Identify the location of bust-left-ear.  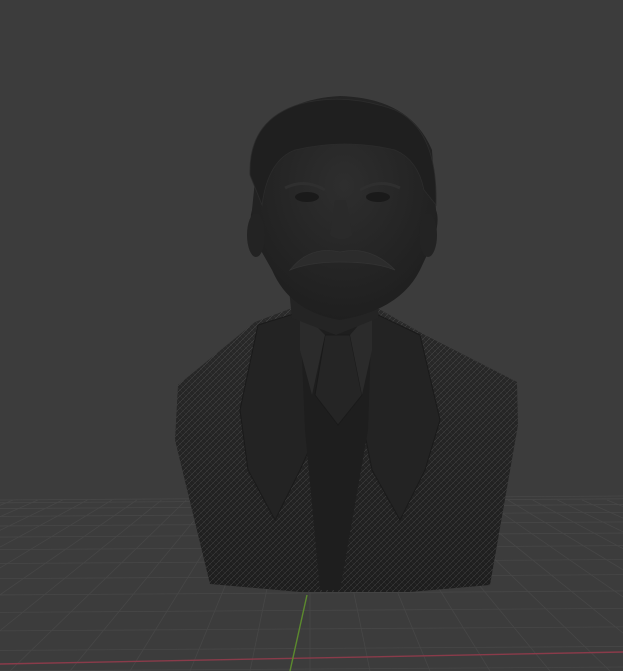
(256, 235).